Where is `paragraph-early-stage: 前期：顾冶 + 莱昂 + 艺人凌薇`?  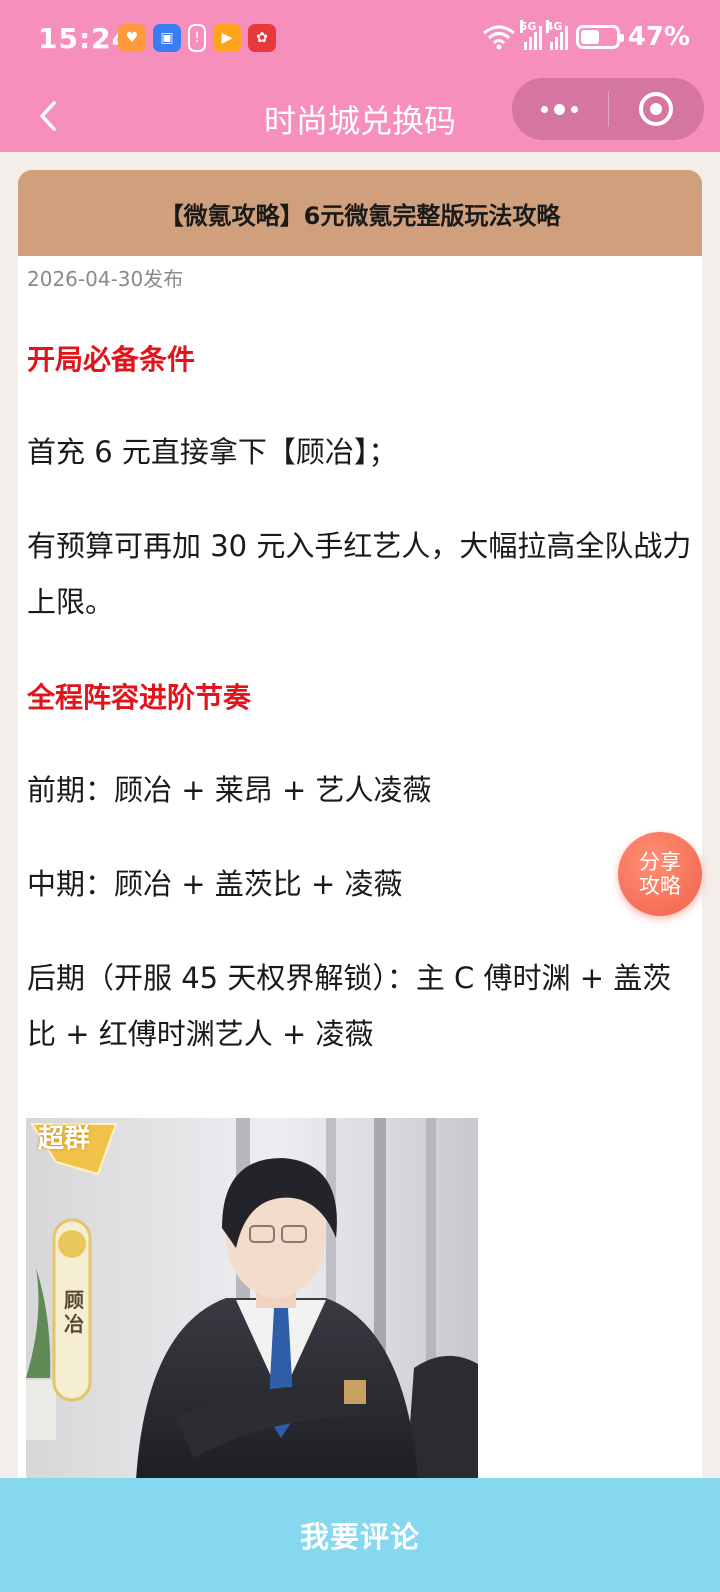
paragraph-early-stage: 前期：顾冶 + 莱昂 + 艺人凌薇 is located at coordinates (229, 790).